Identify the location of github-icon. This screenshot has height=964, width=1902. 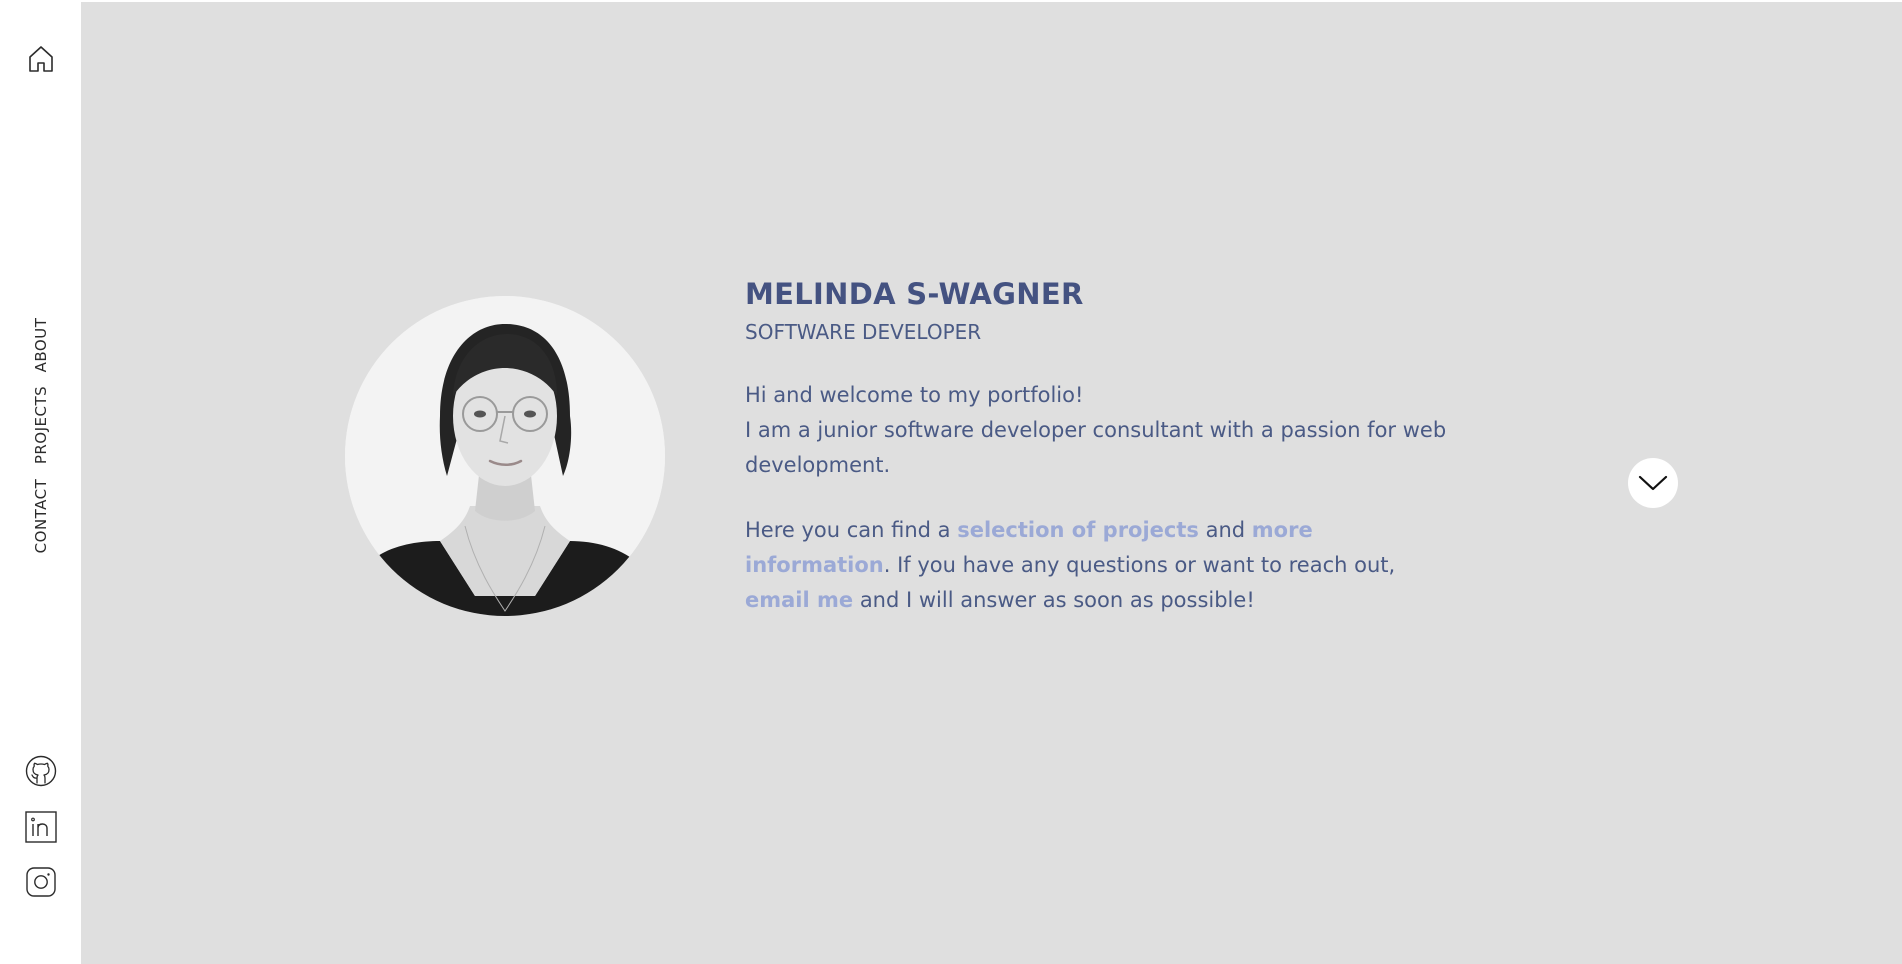
(41, 771).